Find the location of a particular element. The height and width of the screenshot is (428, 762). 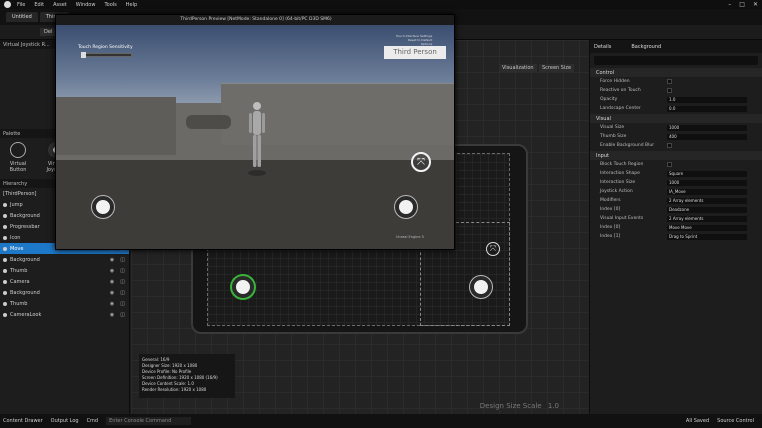

hierarchy-row: Background ◉ ◫ is located at coordinates (64, 259).